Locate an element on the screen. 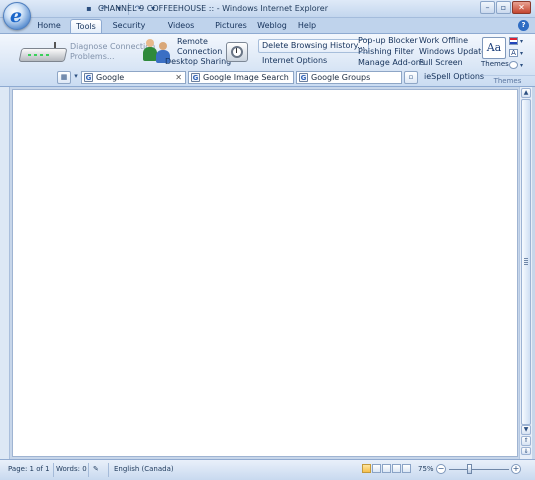  print-layout-view-icon is located at coordinates (366, 468).